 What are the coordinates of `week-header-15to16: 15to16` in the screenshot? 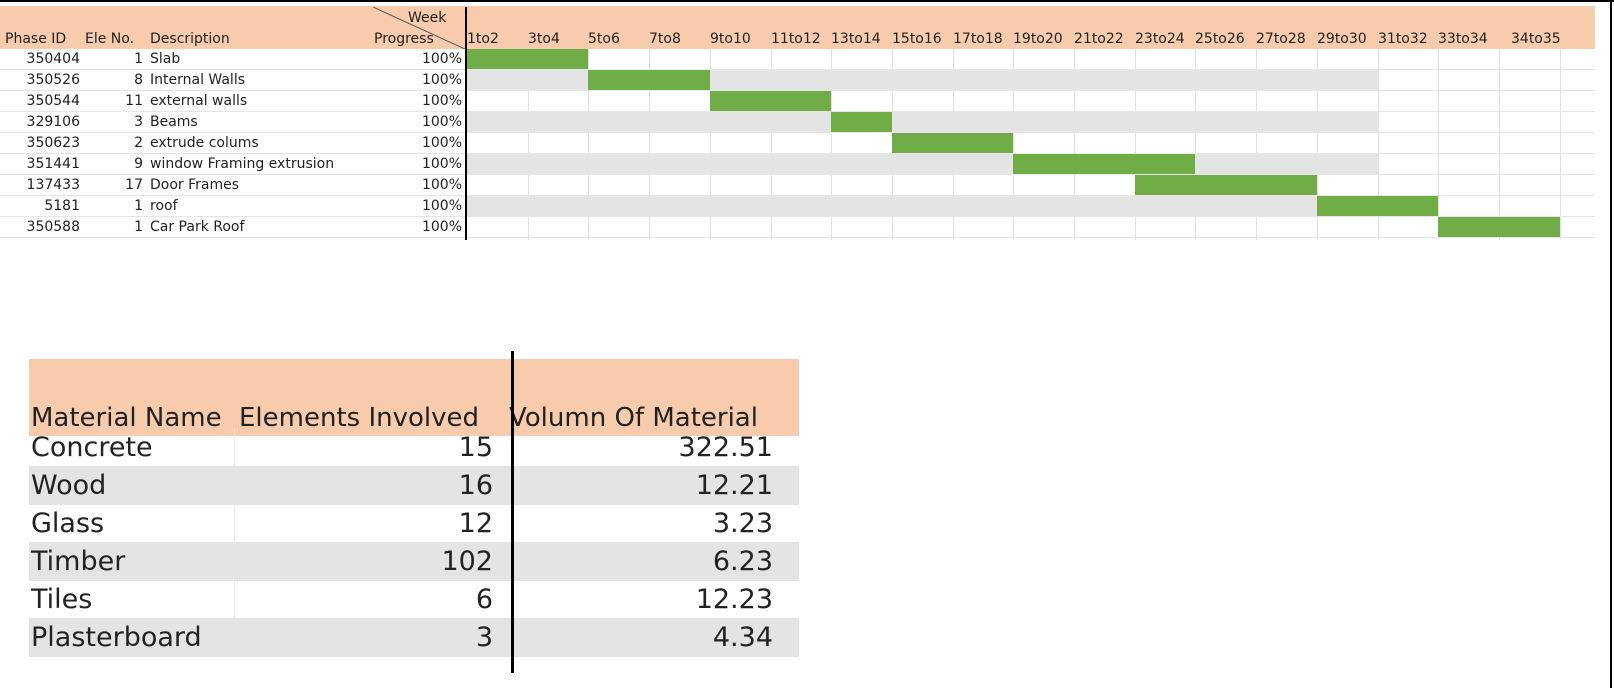 It's located at (917, 39).